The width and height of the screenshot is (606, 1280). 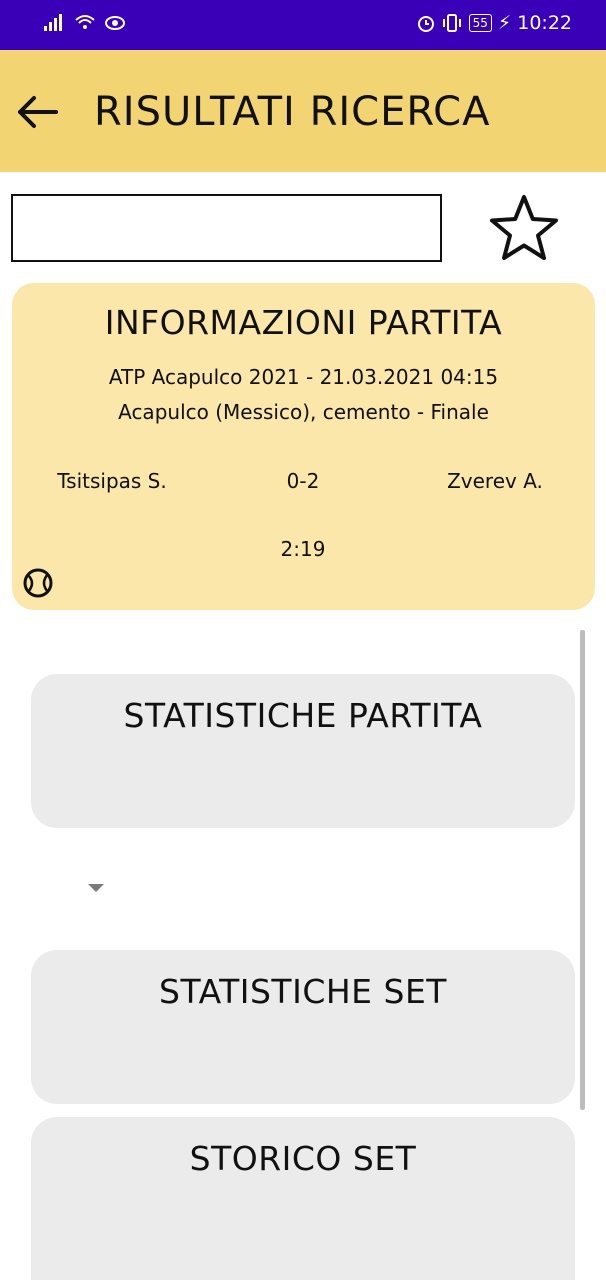 What do you see at coordinates (303, 412) in the screenshot?
I see `location-line: Acapulco (Messico), cemento - Finale` at bounding box center [303, 412].